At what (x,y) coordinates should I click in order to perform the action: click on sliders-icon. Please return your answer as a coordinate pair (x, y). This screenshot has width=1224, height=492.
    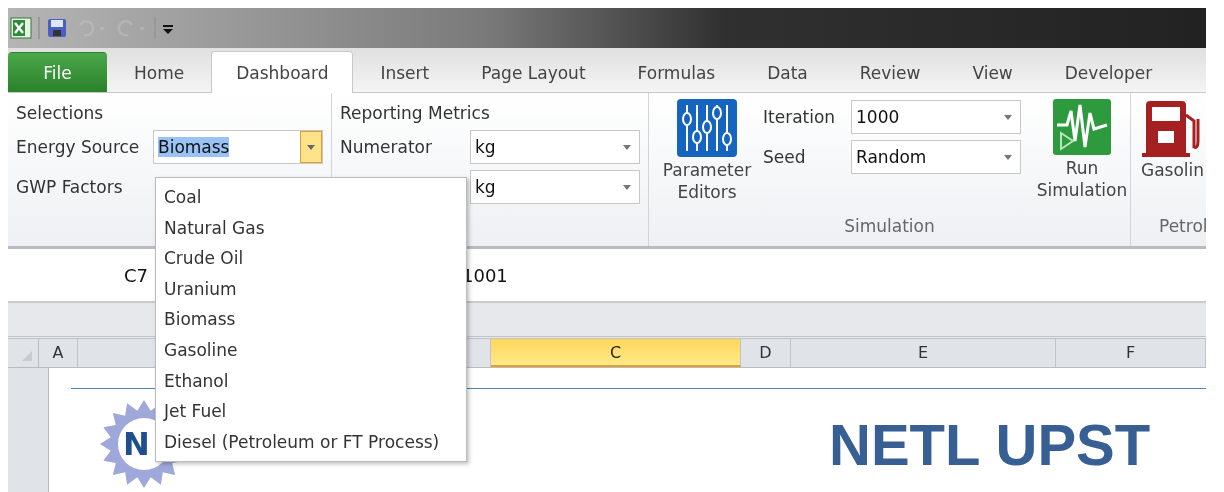
    Looking at the image, I should click on (707, 128).